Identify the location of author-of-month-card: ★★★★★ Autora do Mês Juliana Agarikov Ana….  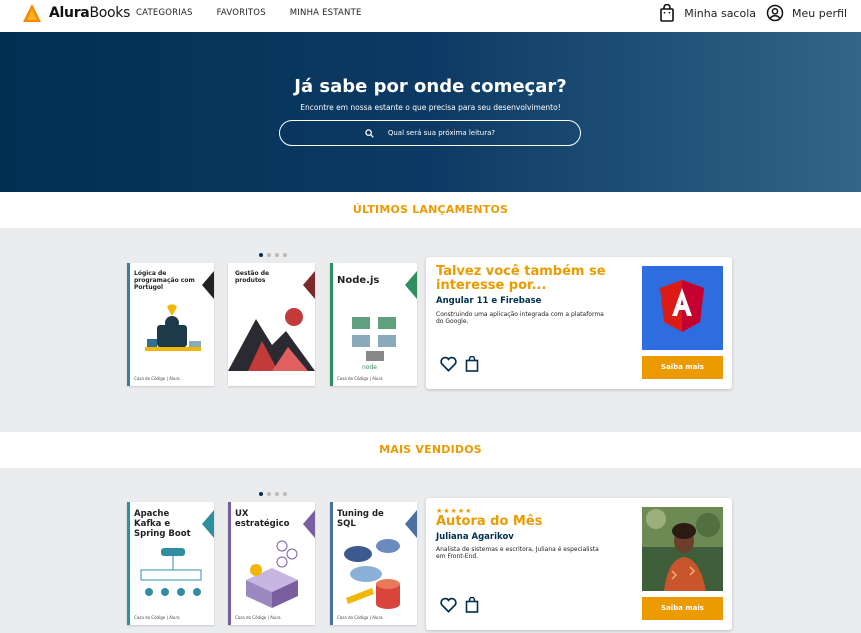
(579, 564).